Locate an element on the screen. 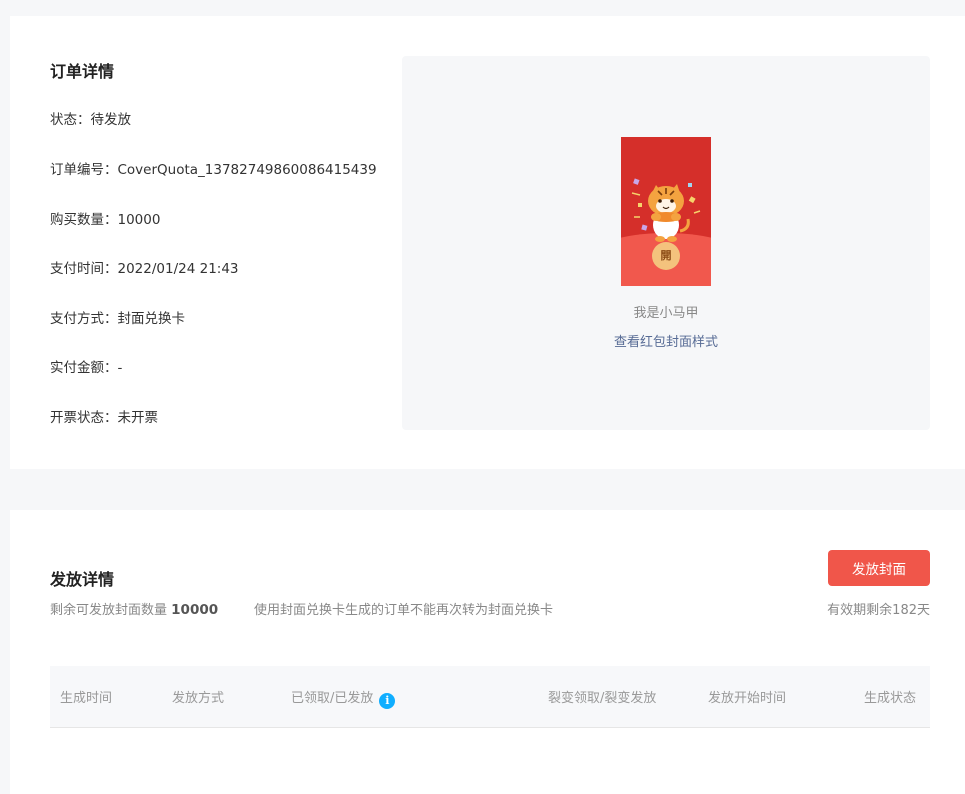 The width and height of the screenshot is (965, 794). order-number-value: CoverQuota_13782749860086415439 is located at coordinates (247, 170).